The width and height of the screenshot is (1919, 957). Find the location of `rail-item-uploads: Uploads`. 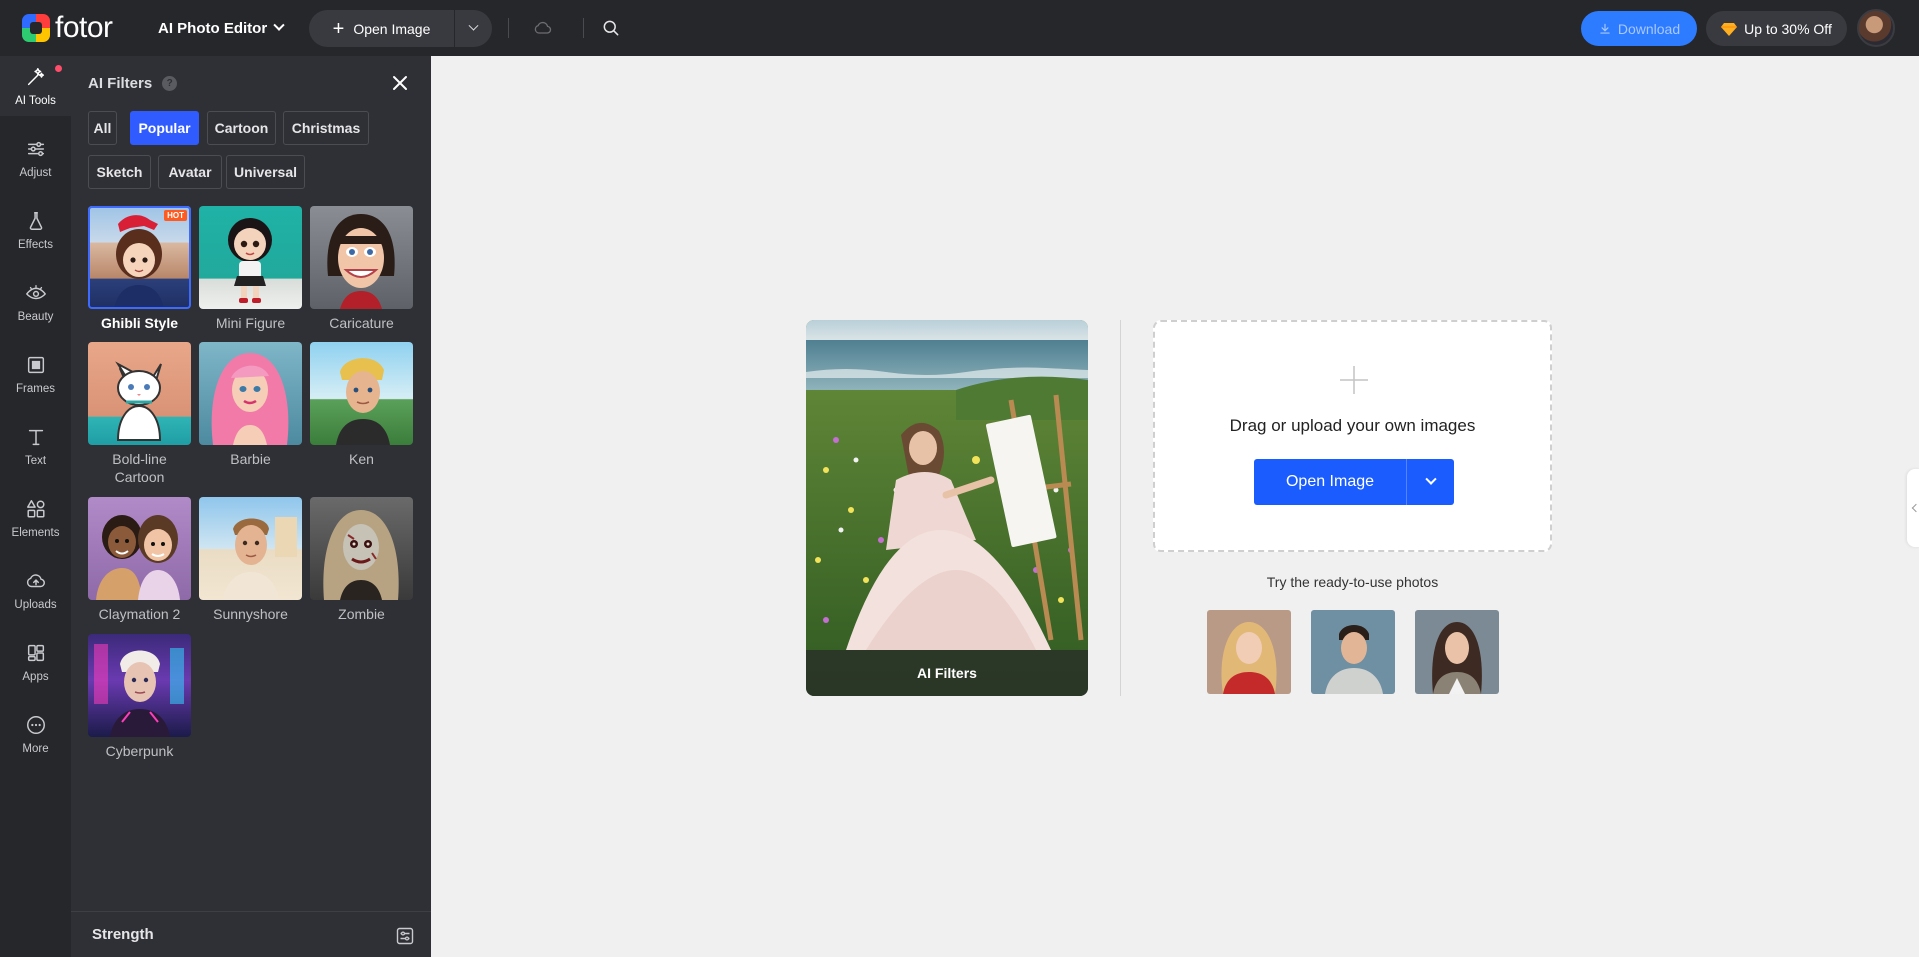

rail-item-uploads: Uploads is located at coordinates (35, 590).